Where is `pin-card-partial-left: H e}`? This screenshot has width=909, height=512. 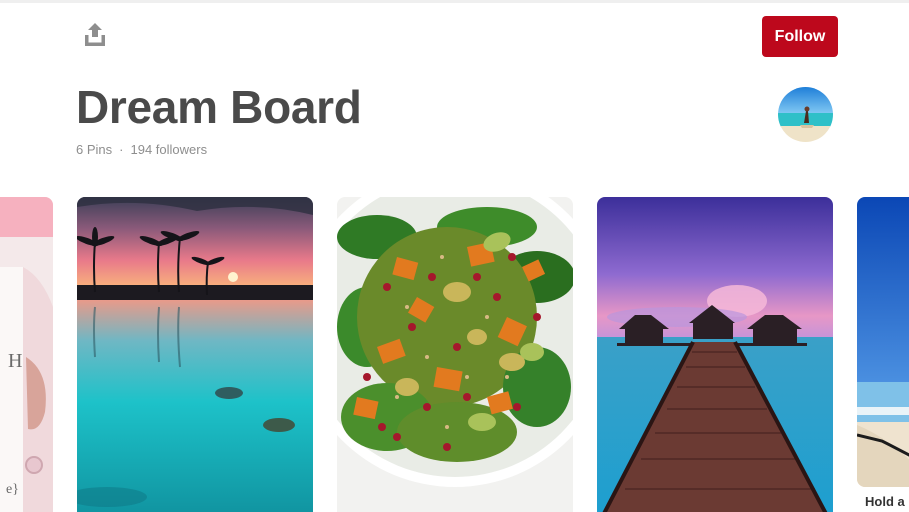 pin-card-partial-left: H e} is located at coordinates (26, 354).